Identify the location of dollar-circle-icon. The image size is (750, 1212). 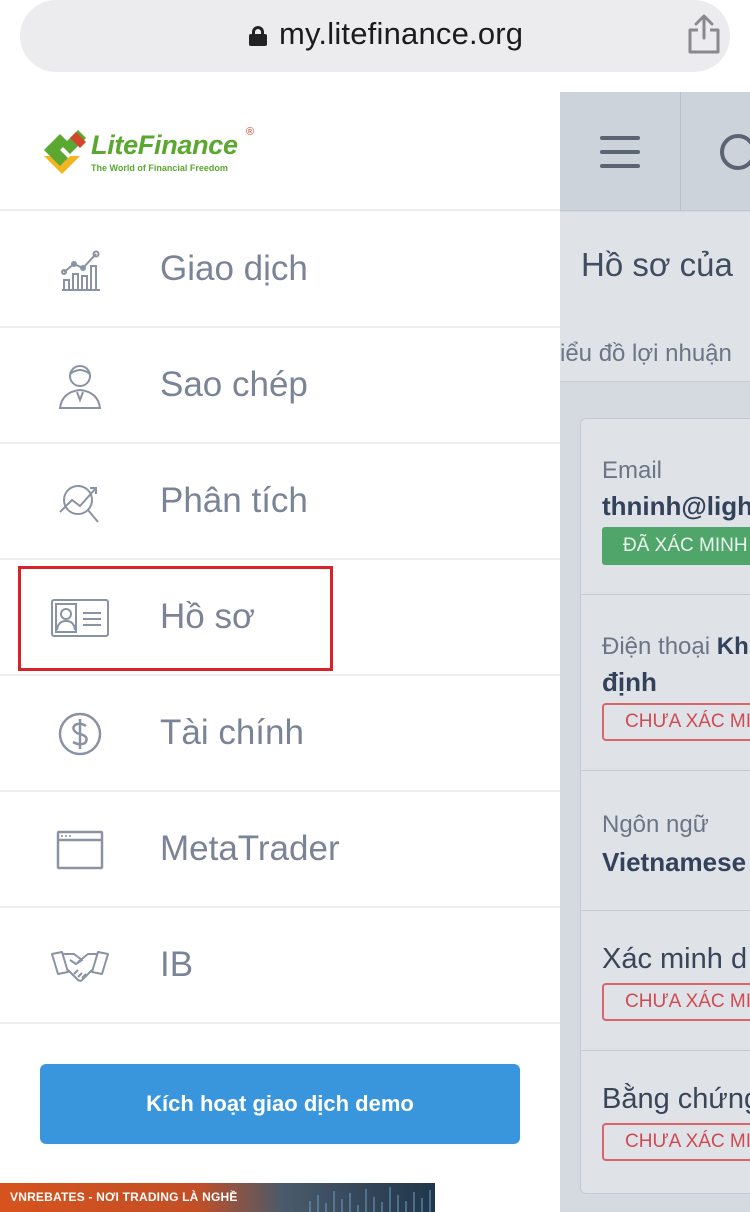
(80, 734).